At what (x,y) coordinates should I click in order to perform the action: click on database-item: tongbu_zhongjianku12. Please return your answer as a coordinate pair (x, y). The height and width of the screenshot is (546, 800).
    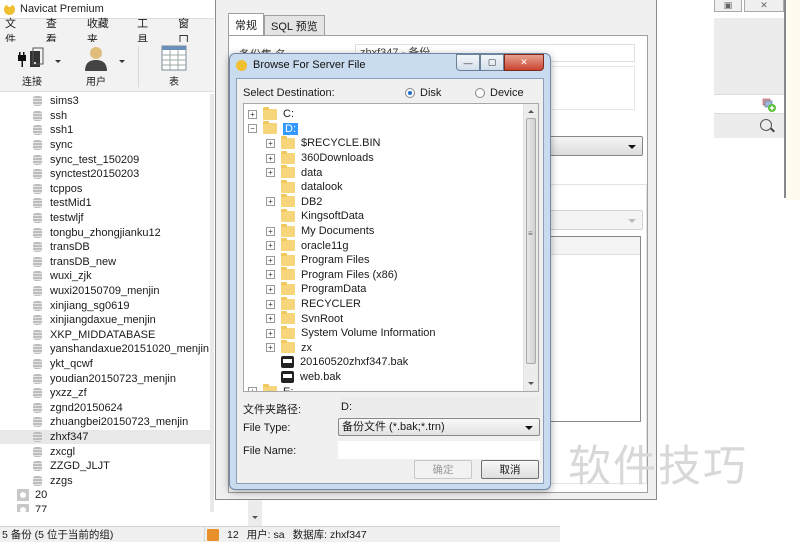
    Looking at the image, I should click on (105, 232).